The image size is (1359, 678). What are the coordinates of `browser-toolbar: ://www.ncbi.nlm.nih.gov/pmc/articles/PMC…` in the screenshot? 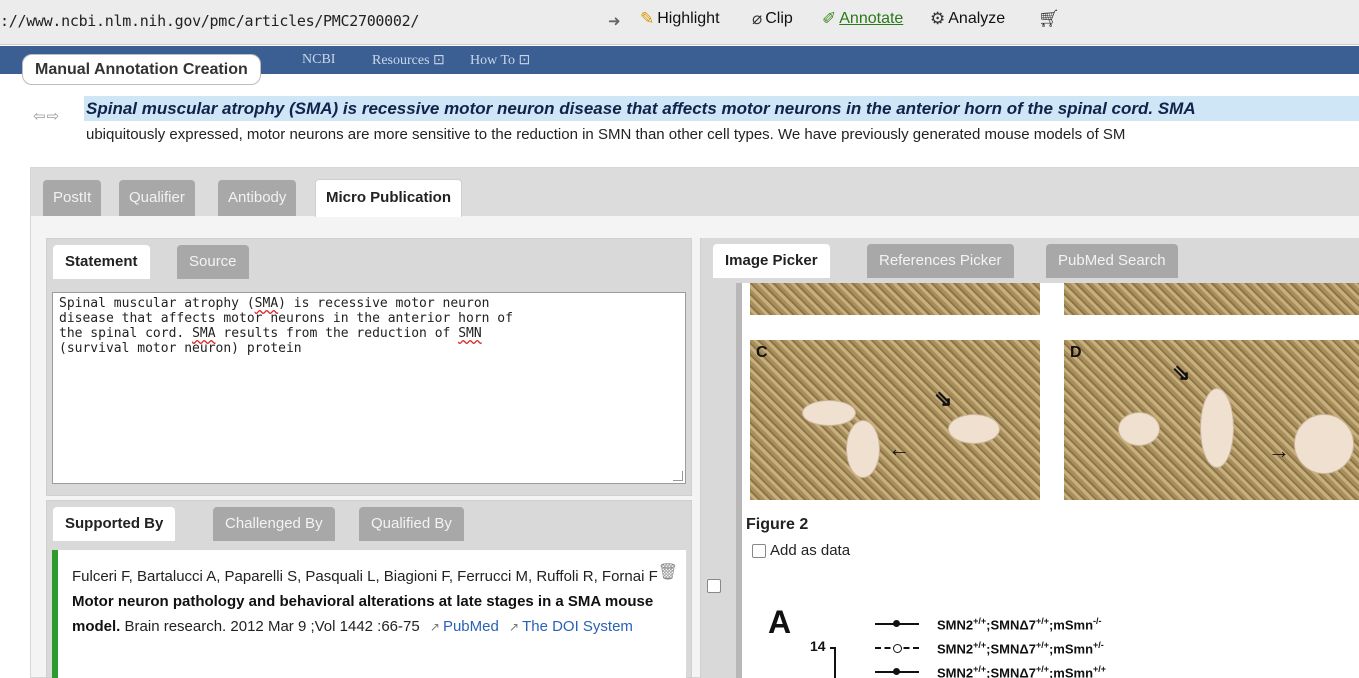 It's located at (679, 22).